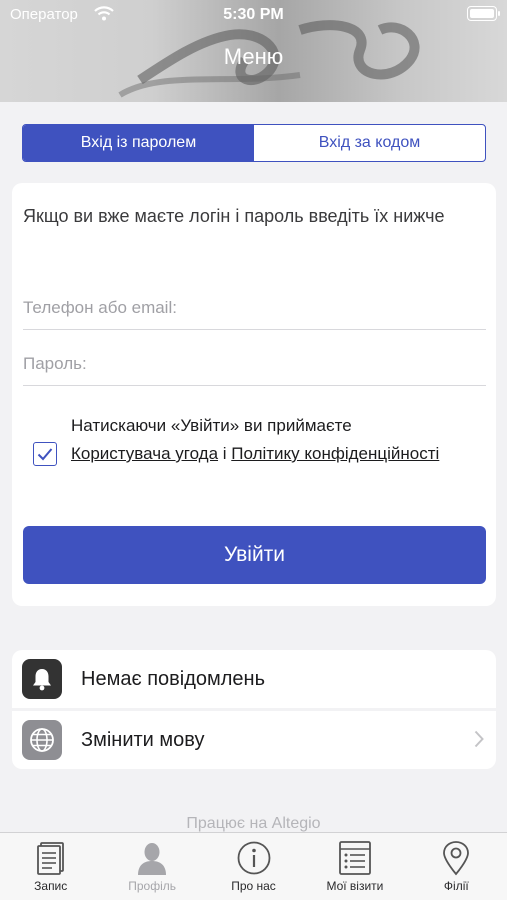  I want to click on document-icon, so click(50, 858).